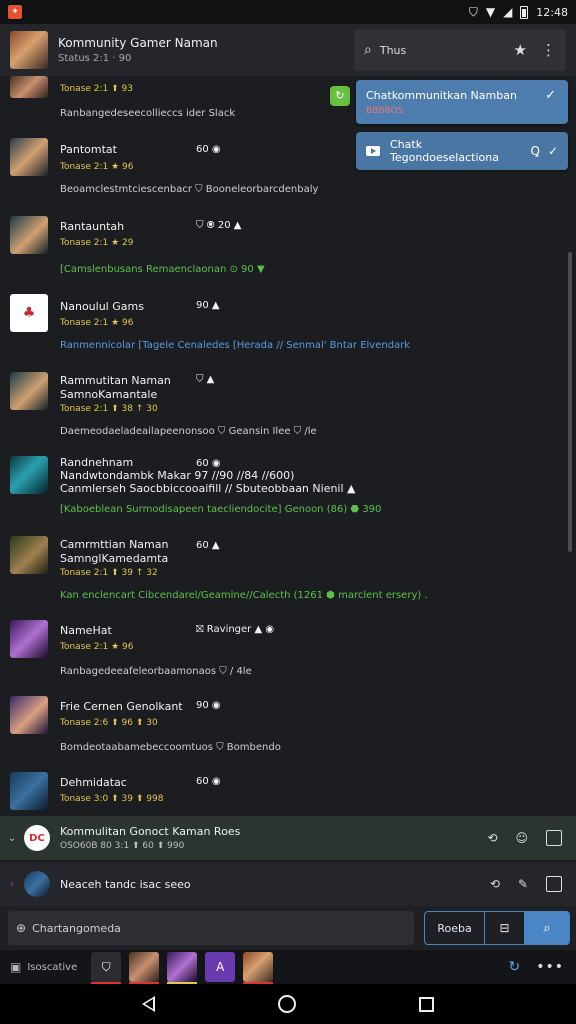 The image size is (576, 1024). Describe the element at coordinates (547, 928) in the screenshot. I see `search-send-icon: ⌕` at that location.